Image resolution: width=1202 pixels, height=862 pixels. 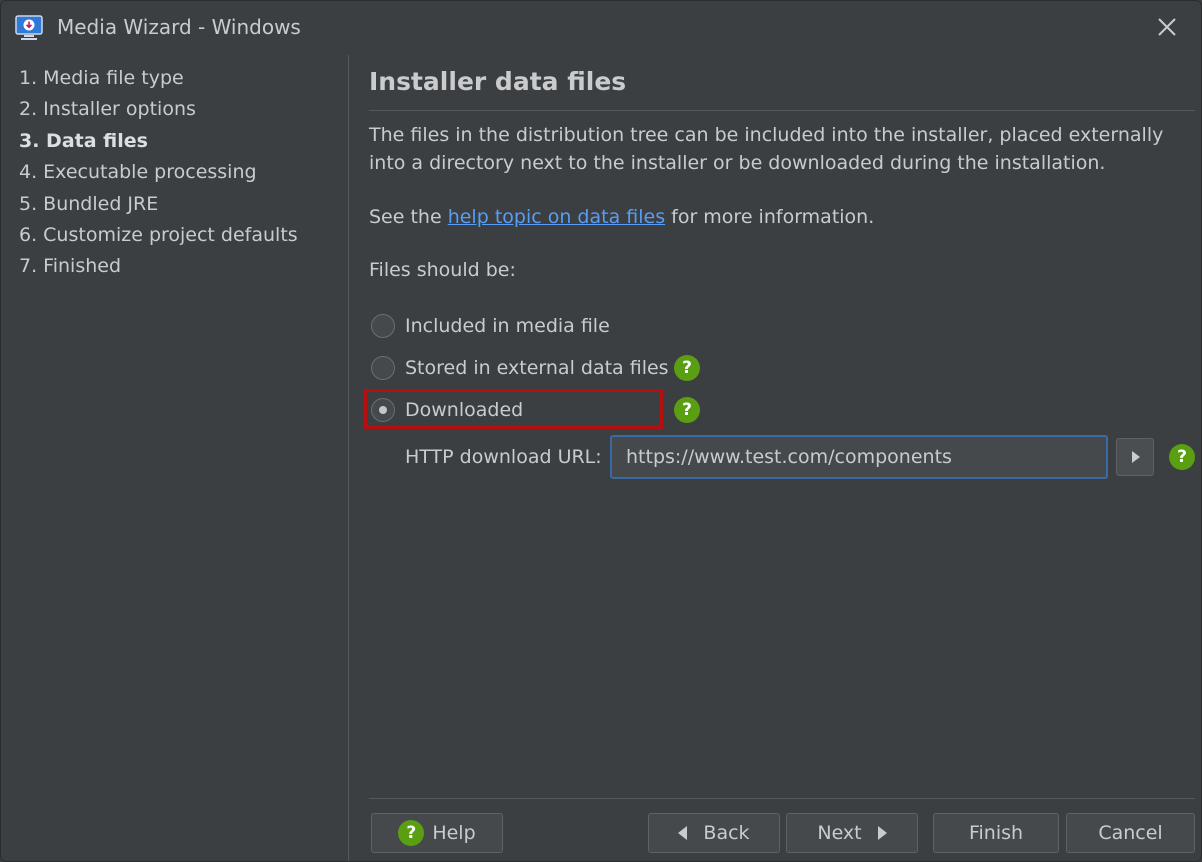 I want to click on cancel-button-label: Cancel, so click(x=1130, y=833).